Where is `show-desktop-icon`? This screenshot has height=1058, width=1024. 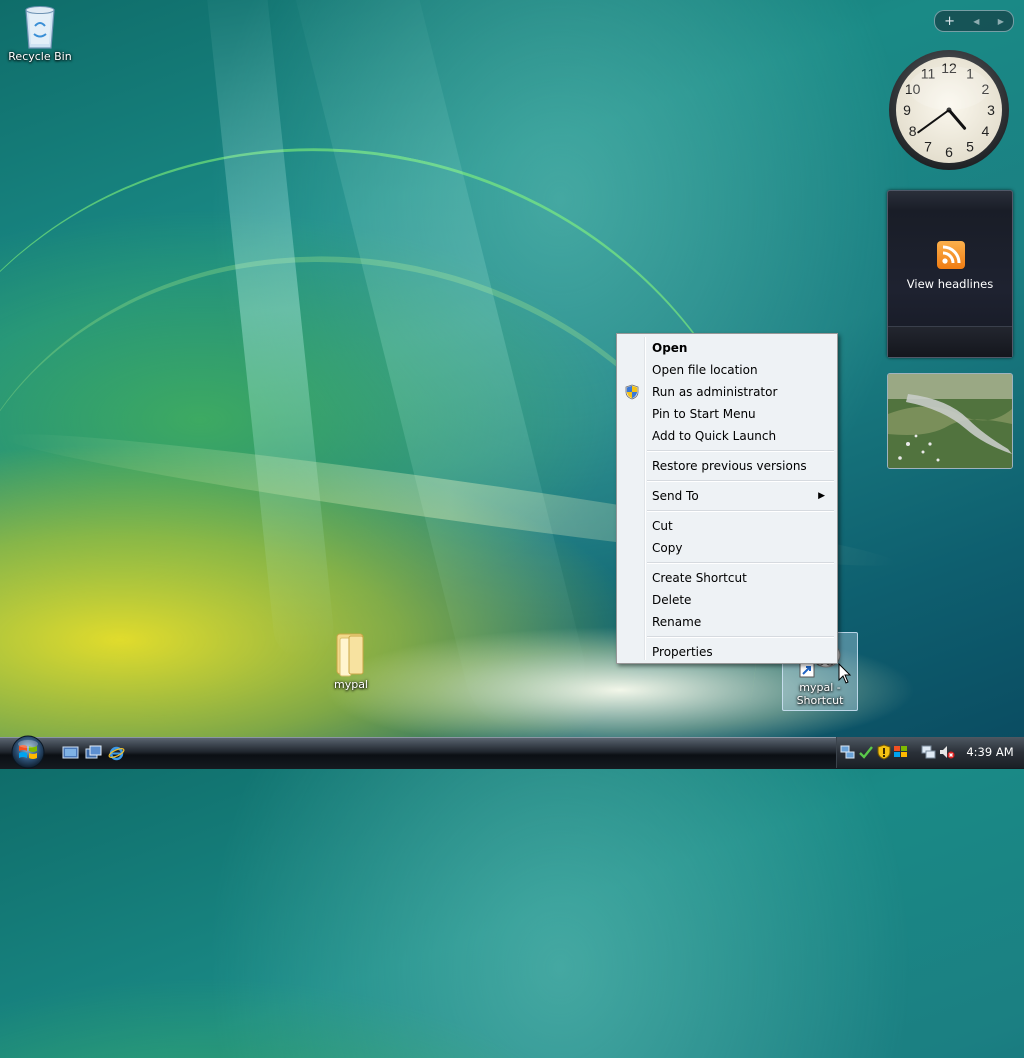
show-desktop-icon is located at coordinates (70, 753).